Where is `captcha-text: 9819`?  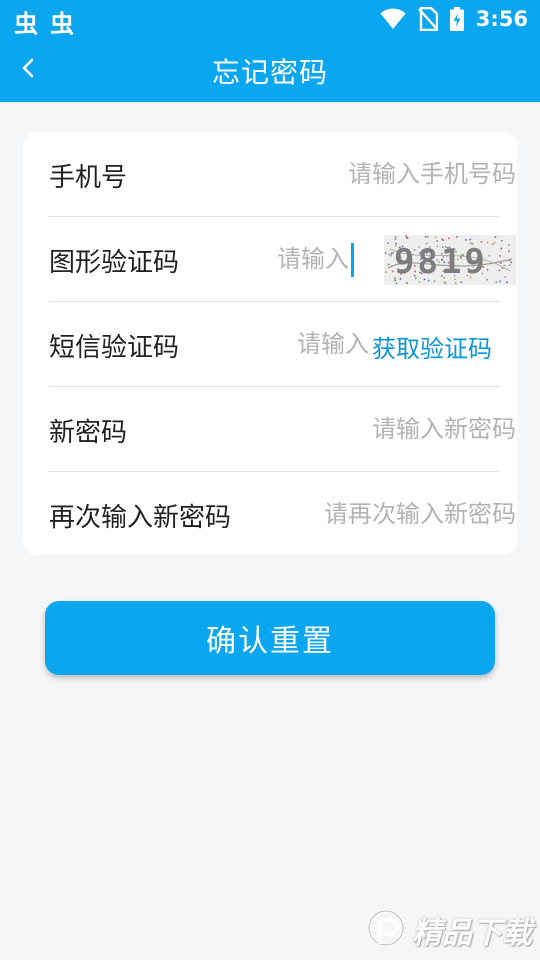
captcha-text: 9819 is located at coordinates (441, 262).